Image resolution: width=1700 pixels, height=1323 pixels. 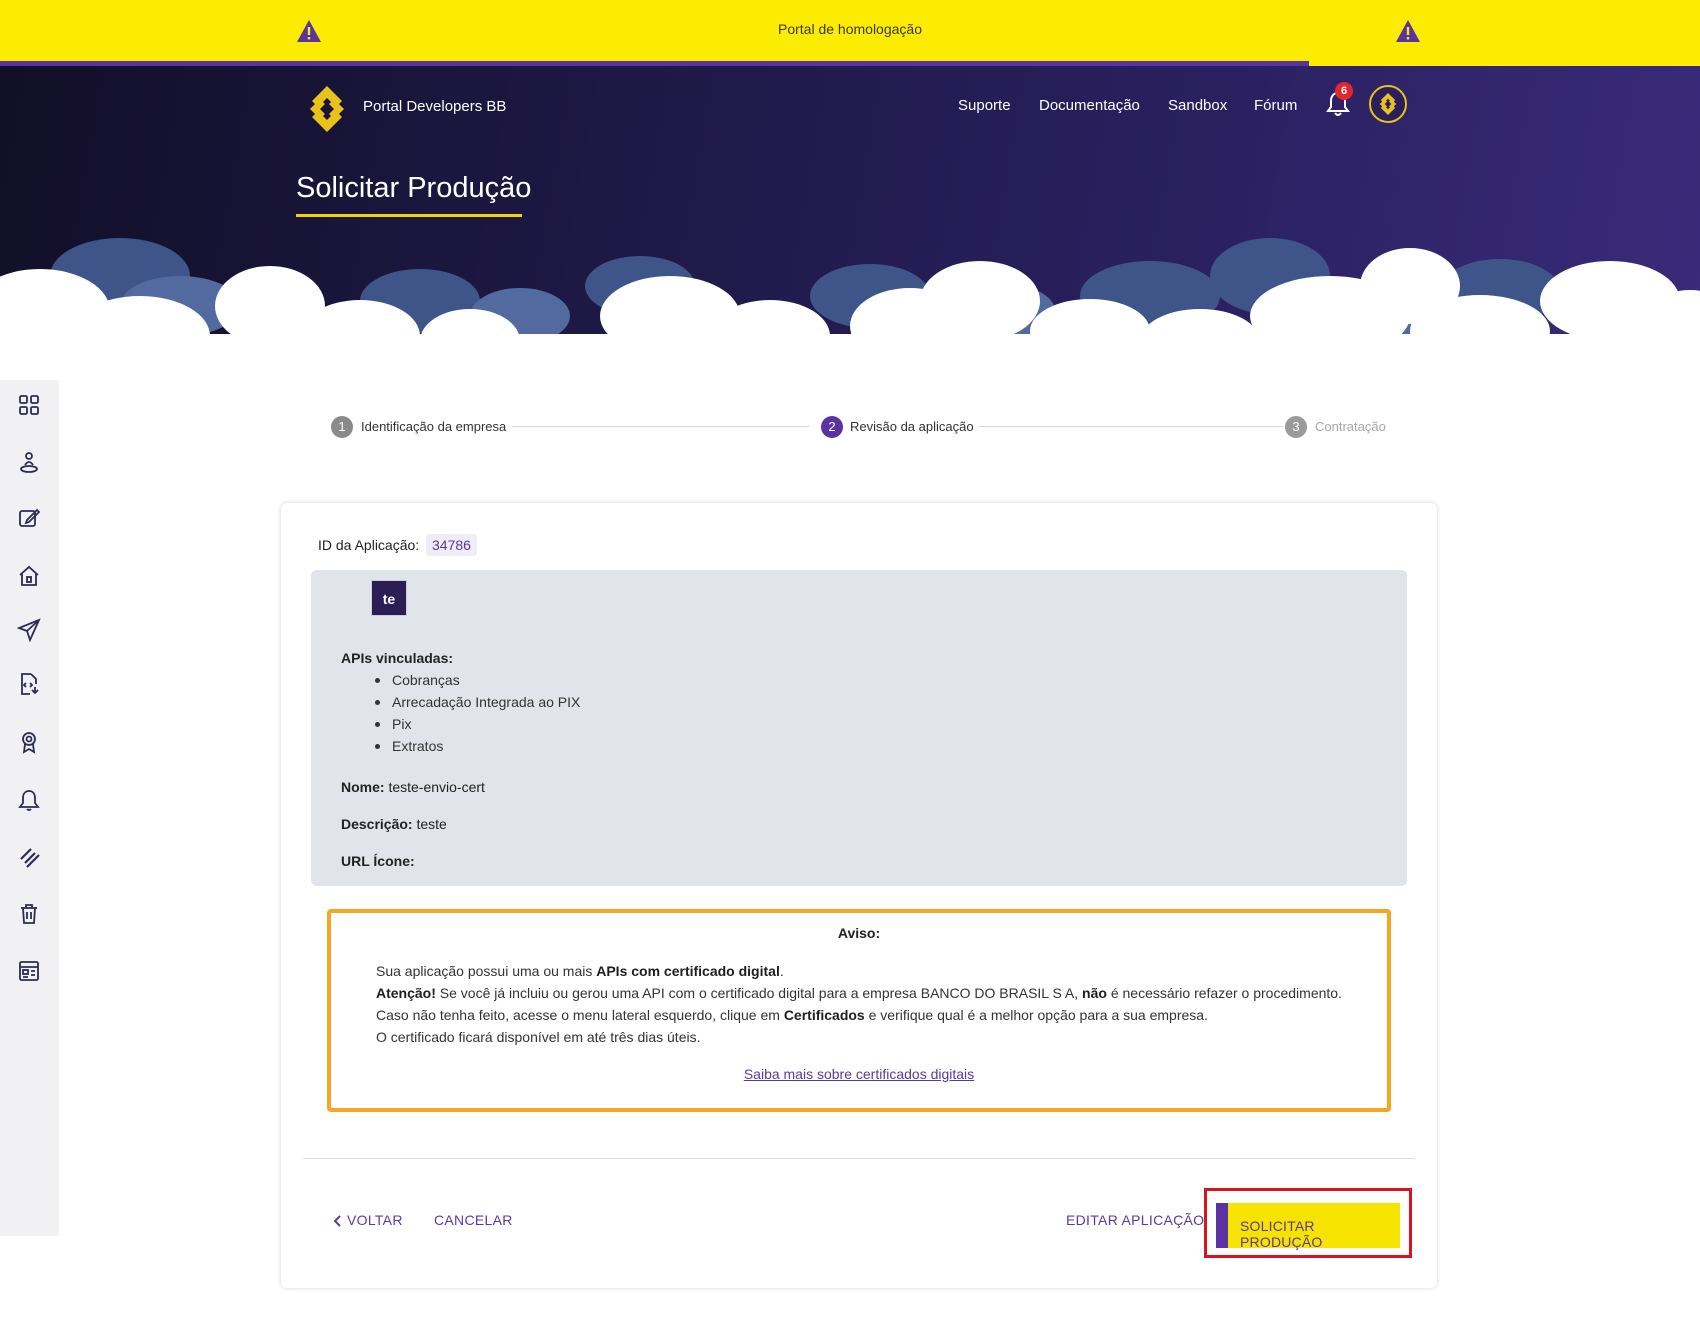 What do you see at coordinates (342, 427) in the screenshot?
I see `step-1-number: 1` at bounding box center [342, 427].